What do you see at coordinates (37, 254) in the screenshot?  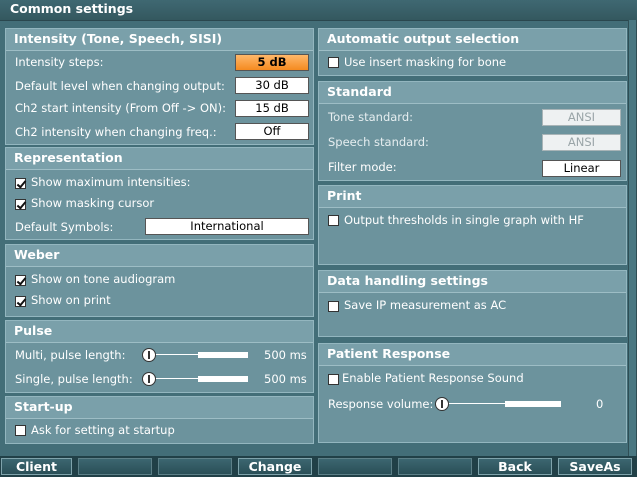 I see `weber-group-title: Weber` at bounding box center [37, 254].